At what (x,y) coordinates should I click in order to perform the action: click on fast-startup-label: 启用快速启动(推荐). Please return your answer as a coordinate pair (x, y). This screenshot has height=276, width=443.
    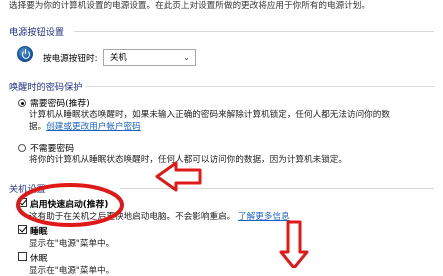
    Looking at the image, I should click on (69, 203).